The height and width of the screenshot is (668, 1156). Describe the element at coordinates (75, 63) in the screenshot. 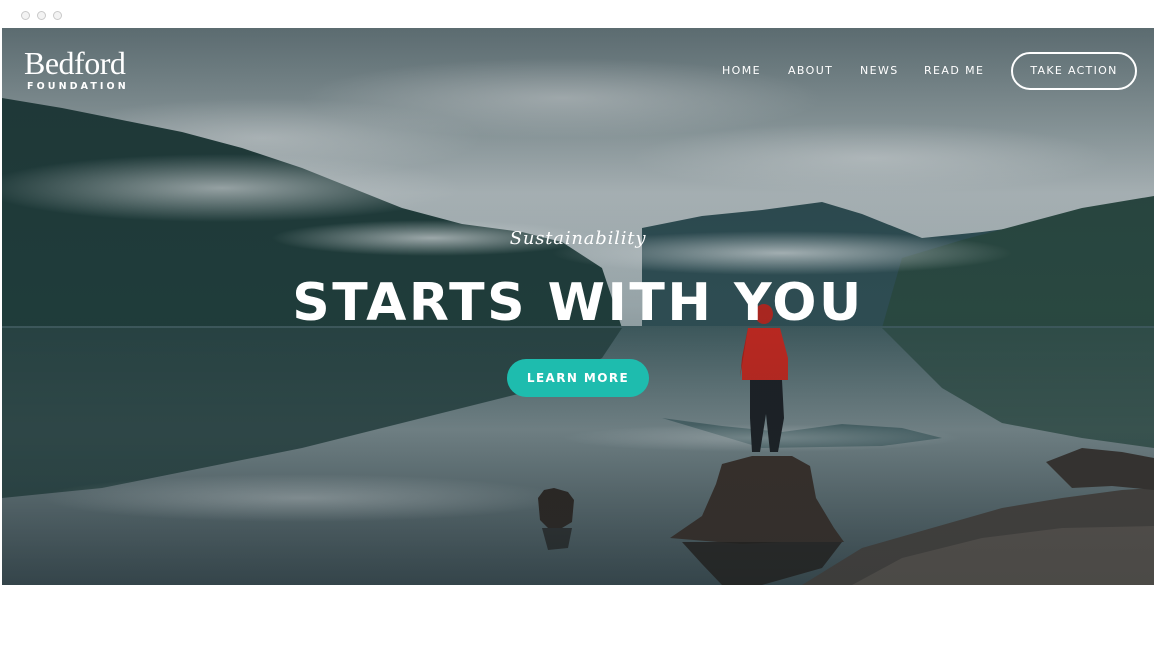

I see `logo-wordmark: Bedford` at that location.